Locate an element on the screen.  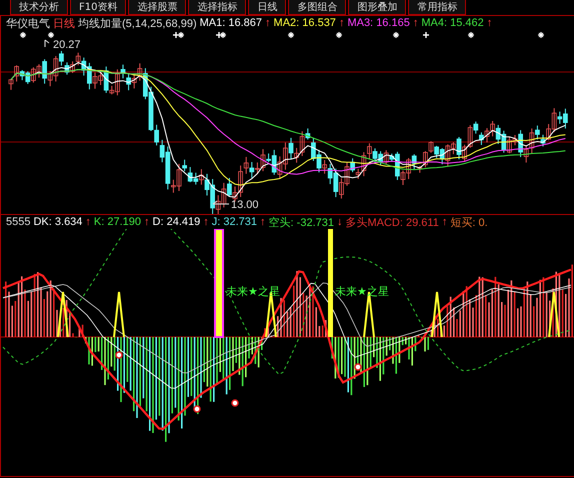
indicator-code: 5555 is located at coordinates (18, 222).